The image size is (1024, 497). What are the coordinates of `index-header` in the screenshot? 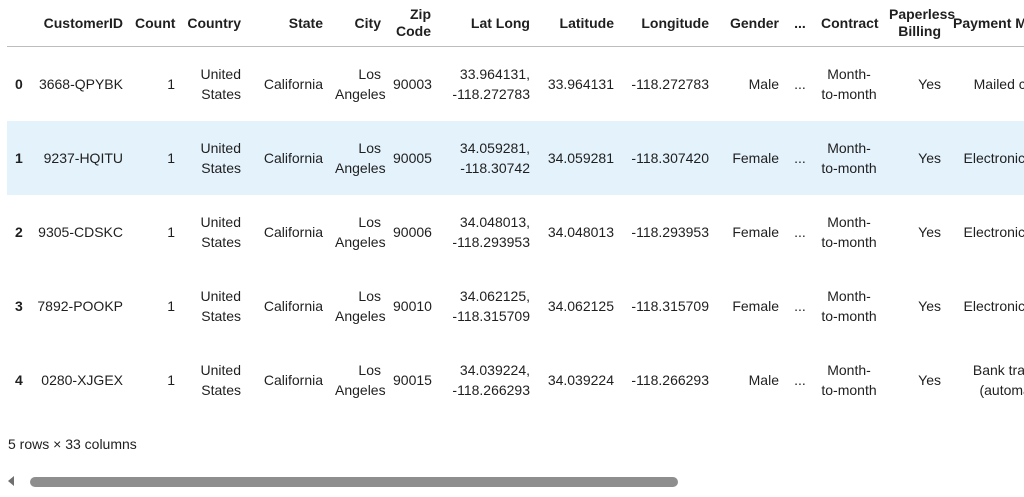 It's located at (19, 23).